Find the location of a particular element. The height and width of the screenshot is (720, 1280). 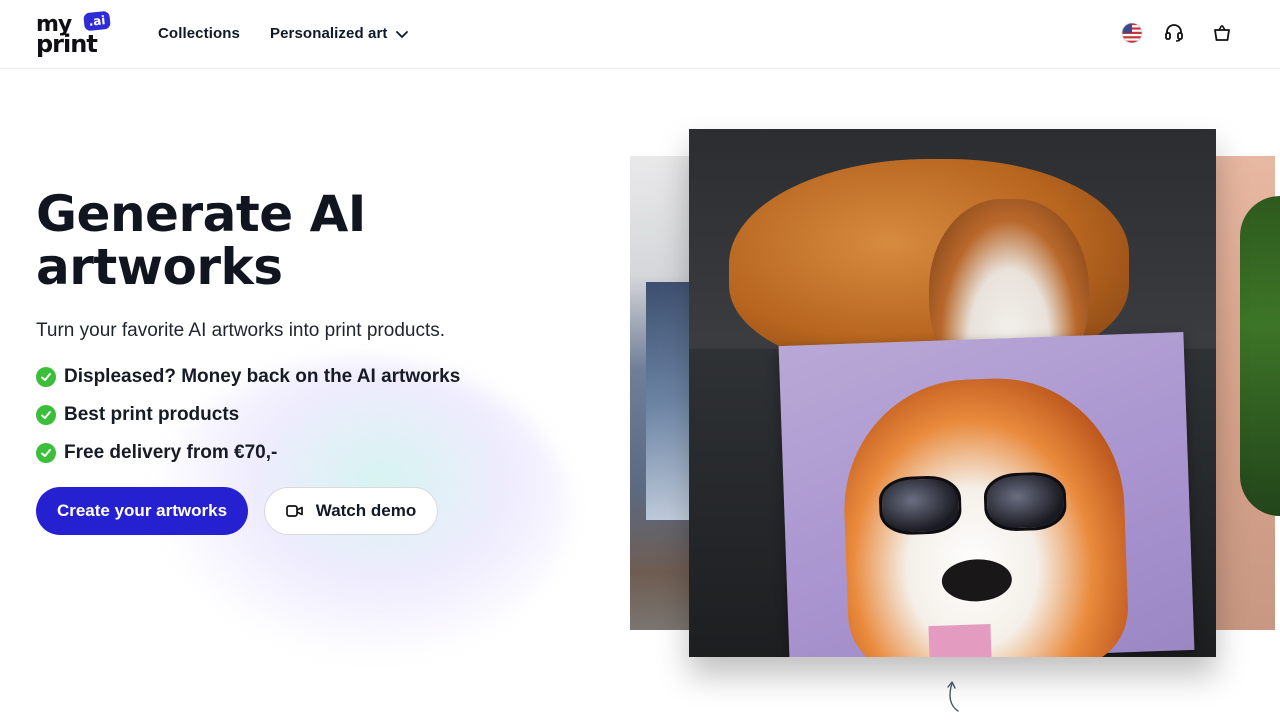

curved-arrow-icon is located at coordinates (953, 696).